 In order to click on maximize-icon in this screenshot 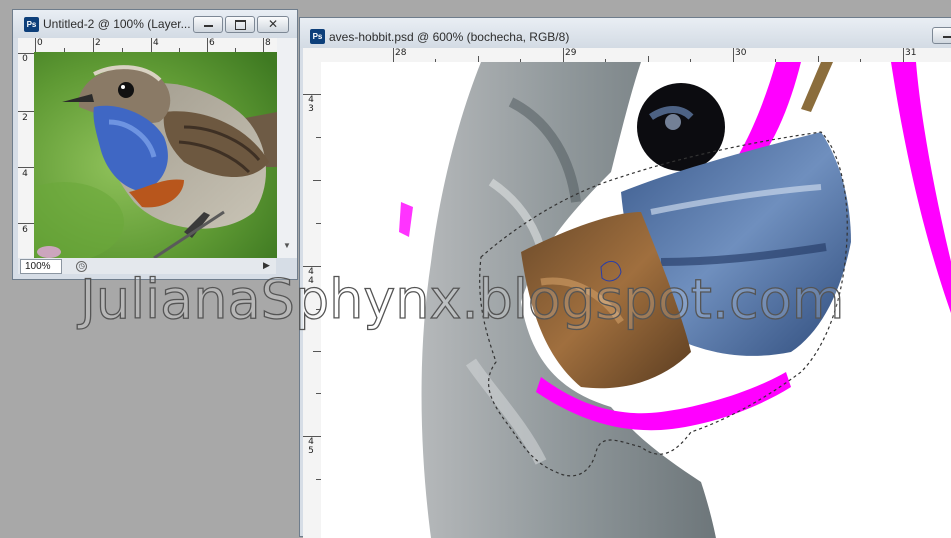, I will do `click(240, 25)`.